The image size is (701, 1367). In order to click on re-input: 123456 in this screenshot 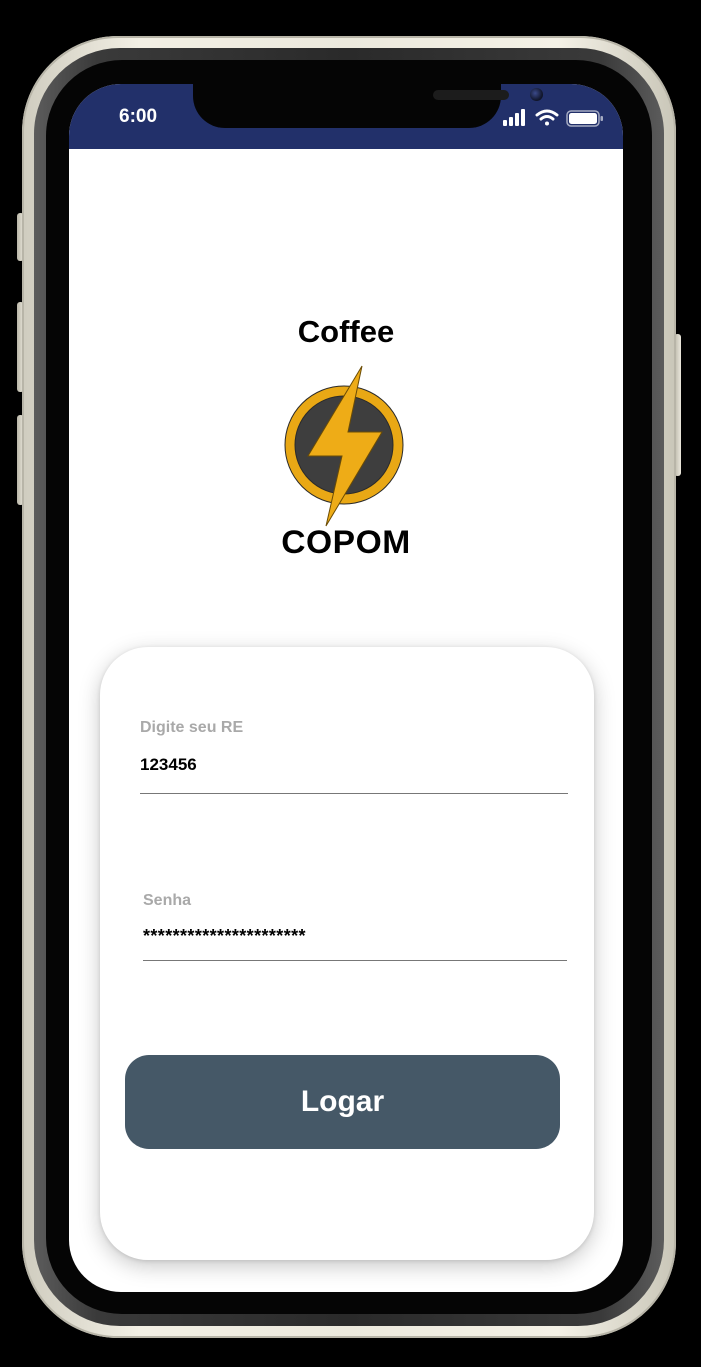, I will do `click(354, 766)`.